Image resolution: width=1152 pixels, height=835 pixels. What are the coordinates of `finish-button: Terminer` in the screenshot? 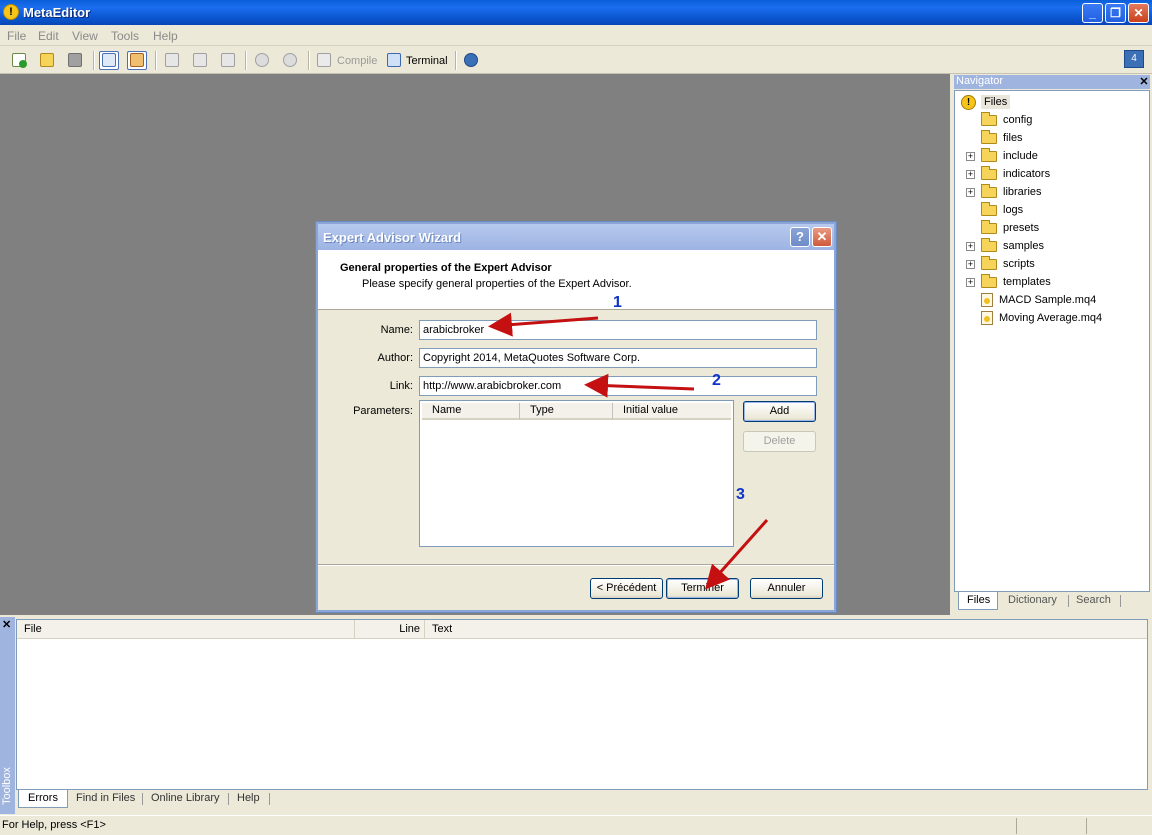 It's located at (702, 588).